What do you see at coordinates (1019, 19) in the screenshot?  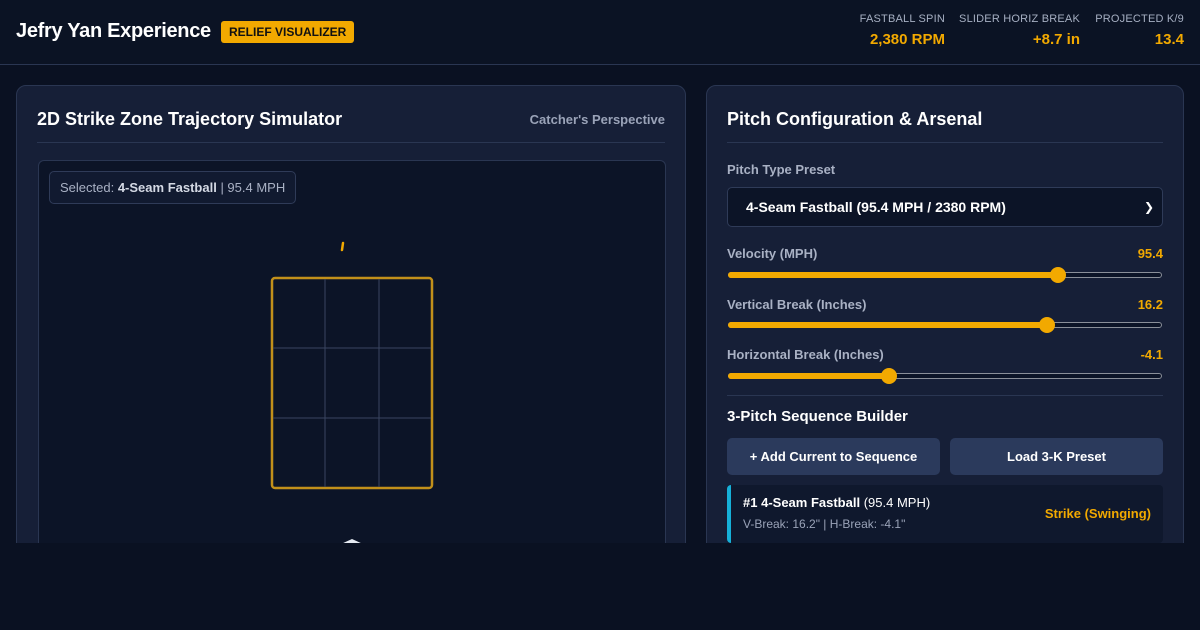 I see `stat-label: SLIDER HORIZ BREAK` at bounding box center [1019, 19].